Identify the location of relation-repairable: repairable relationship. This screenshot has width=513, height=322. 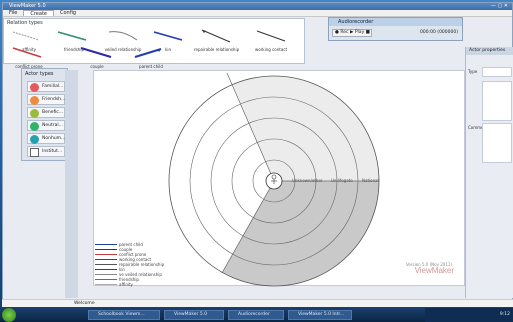
(216, 40).